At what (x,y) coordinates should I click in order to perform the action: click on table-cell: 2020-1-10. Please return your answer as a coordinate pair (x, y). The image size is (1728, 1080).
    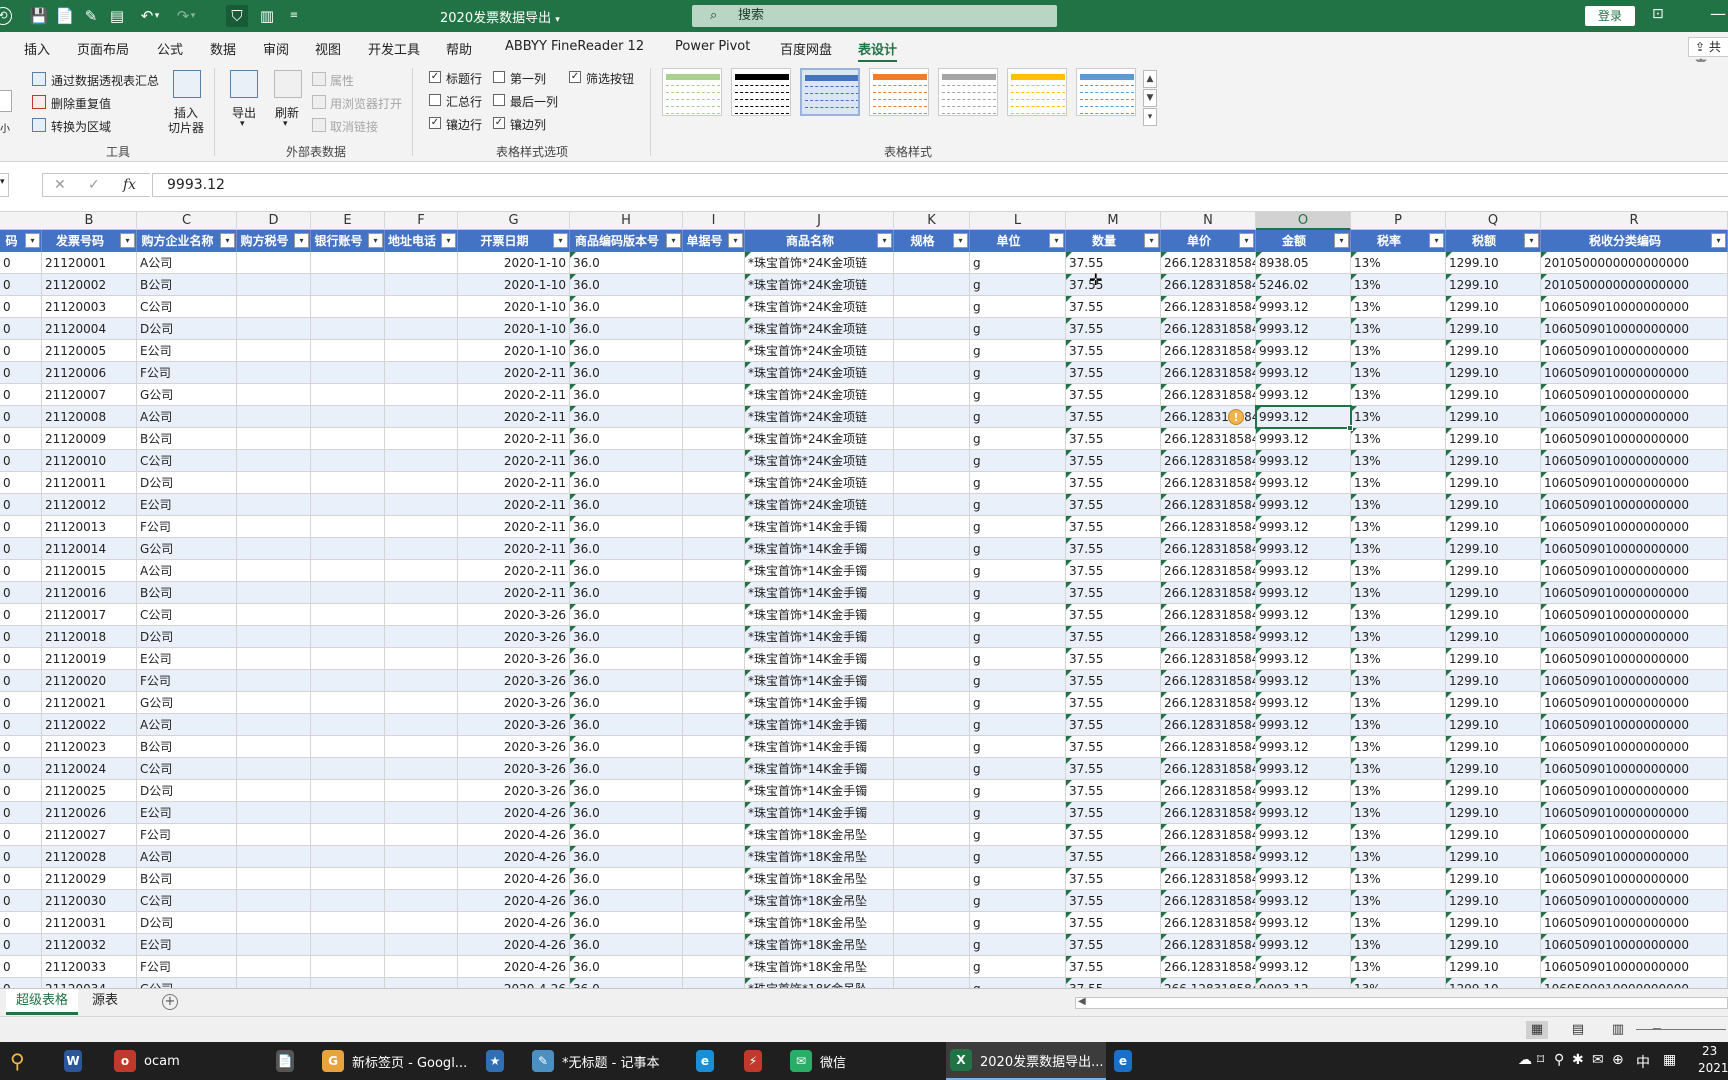
    Looking at the image, I should click on (514, 263).